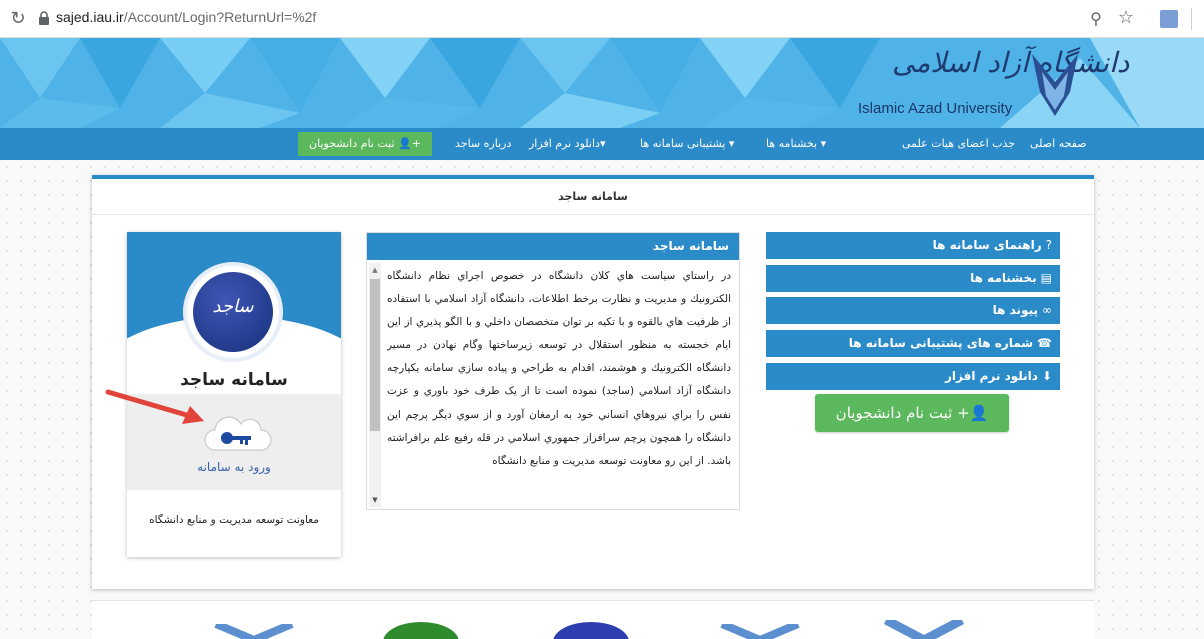 This screenshot has height=639, width=1204. What do you see at coordinates (1046, 376) in the screenshot?
I see `download-icon: ⬇` at bounding box center [1046, 376].